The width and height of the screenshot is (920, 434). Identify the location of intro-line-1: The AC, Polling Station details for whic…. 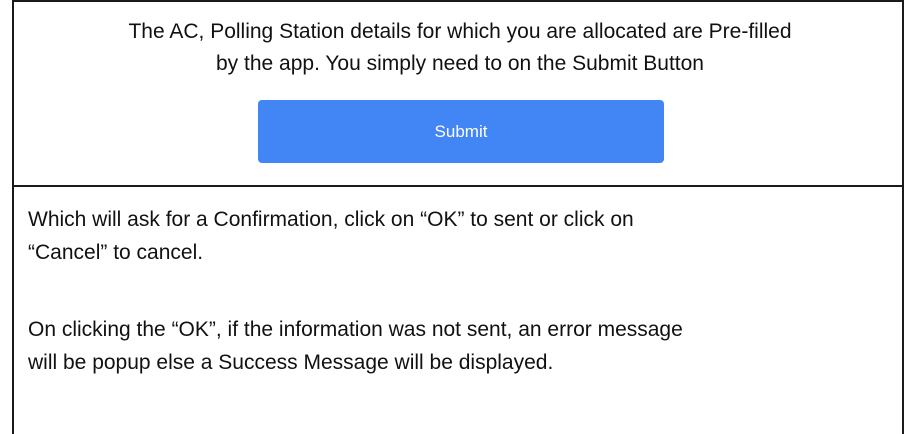
(460, 31).